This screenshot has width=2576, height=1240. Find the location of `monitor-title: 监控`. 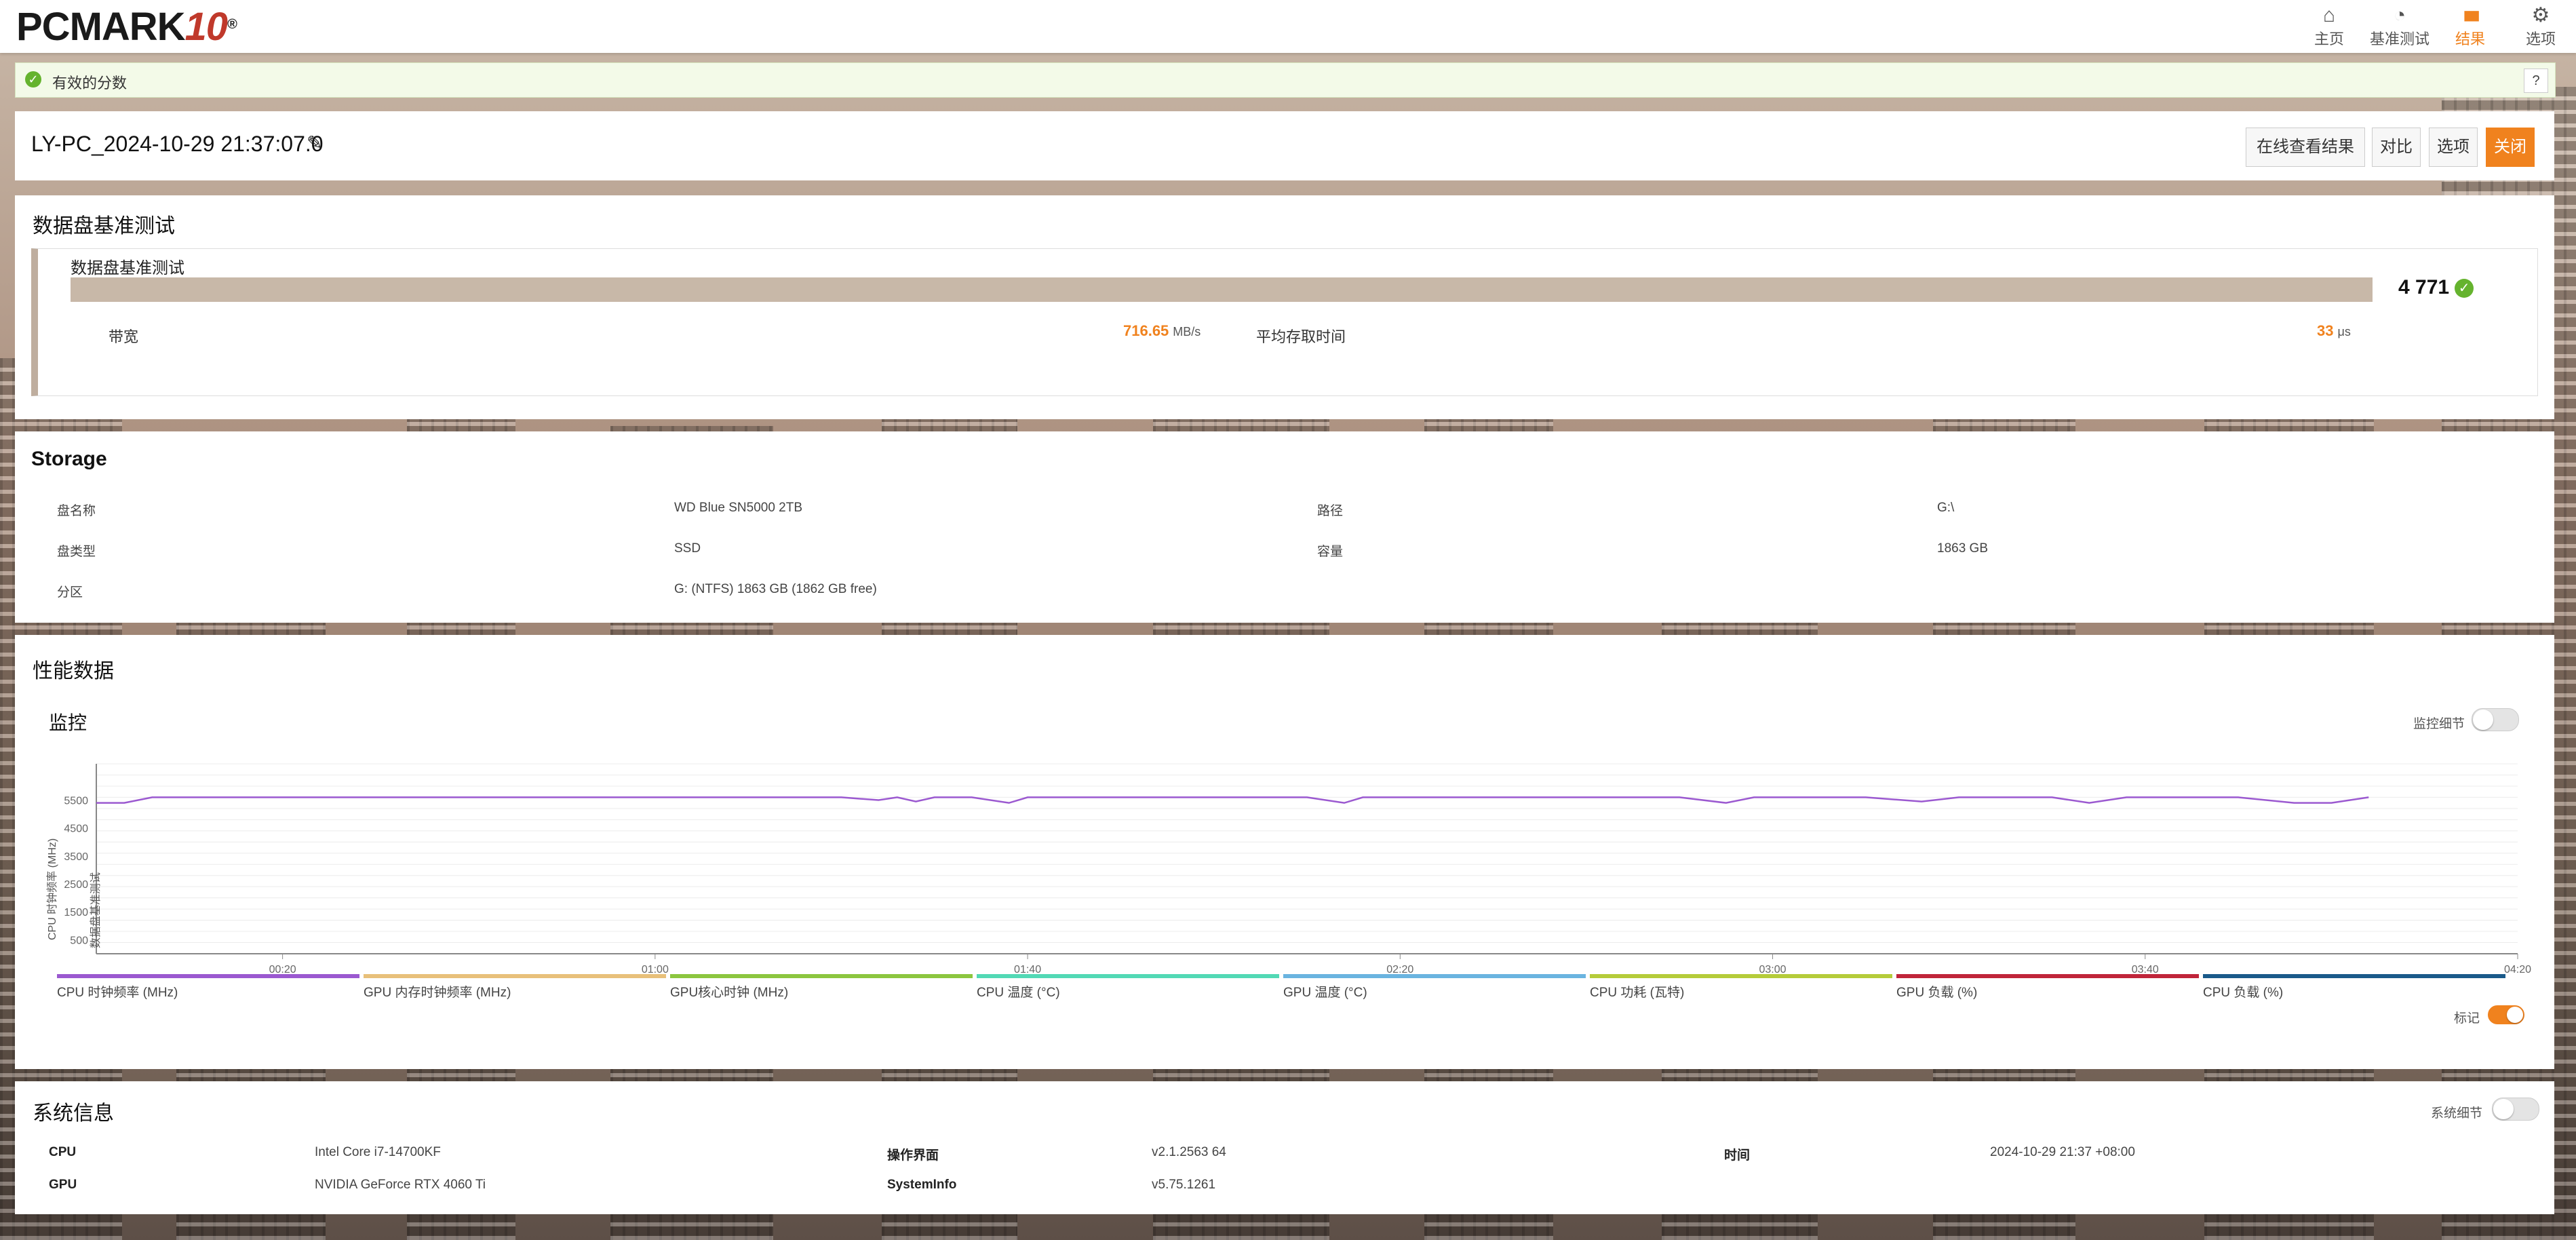

monitor-title: 监控 is located at coordinates (68, 722).